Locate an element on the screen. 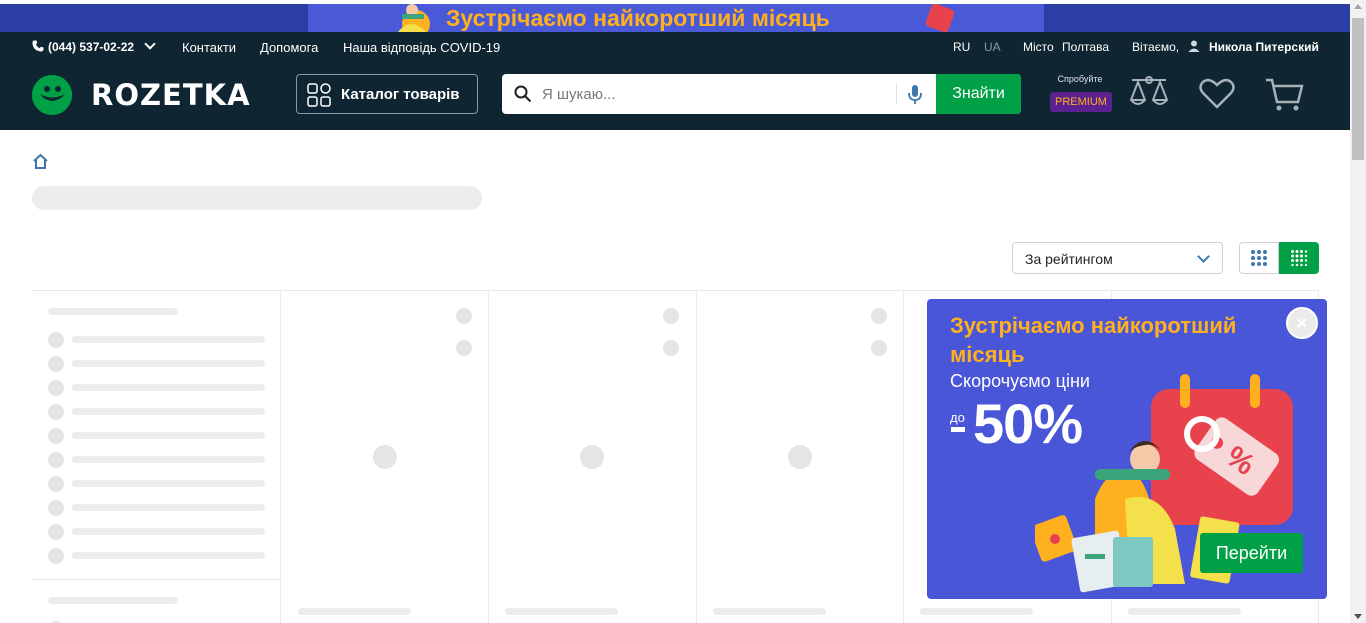  premium-badge: PREMIUM is located at coordinates (1081, 102).